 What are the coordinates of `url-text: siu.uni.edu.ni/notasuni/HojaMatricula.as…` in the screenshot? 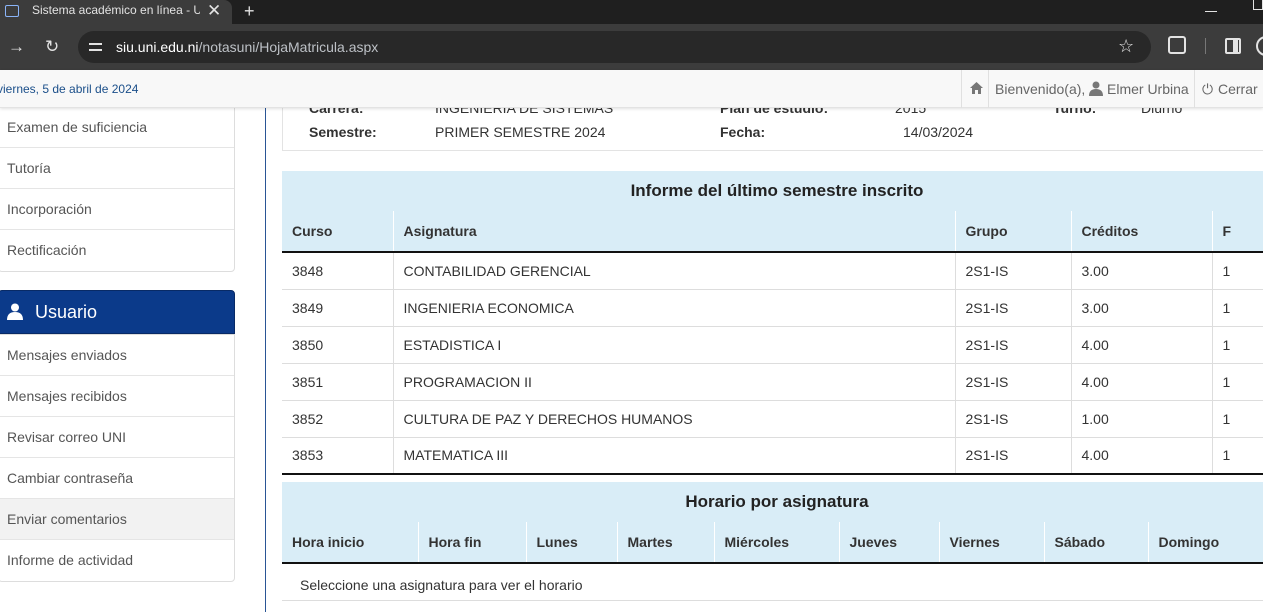 It's located at (247, 47).